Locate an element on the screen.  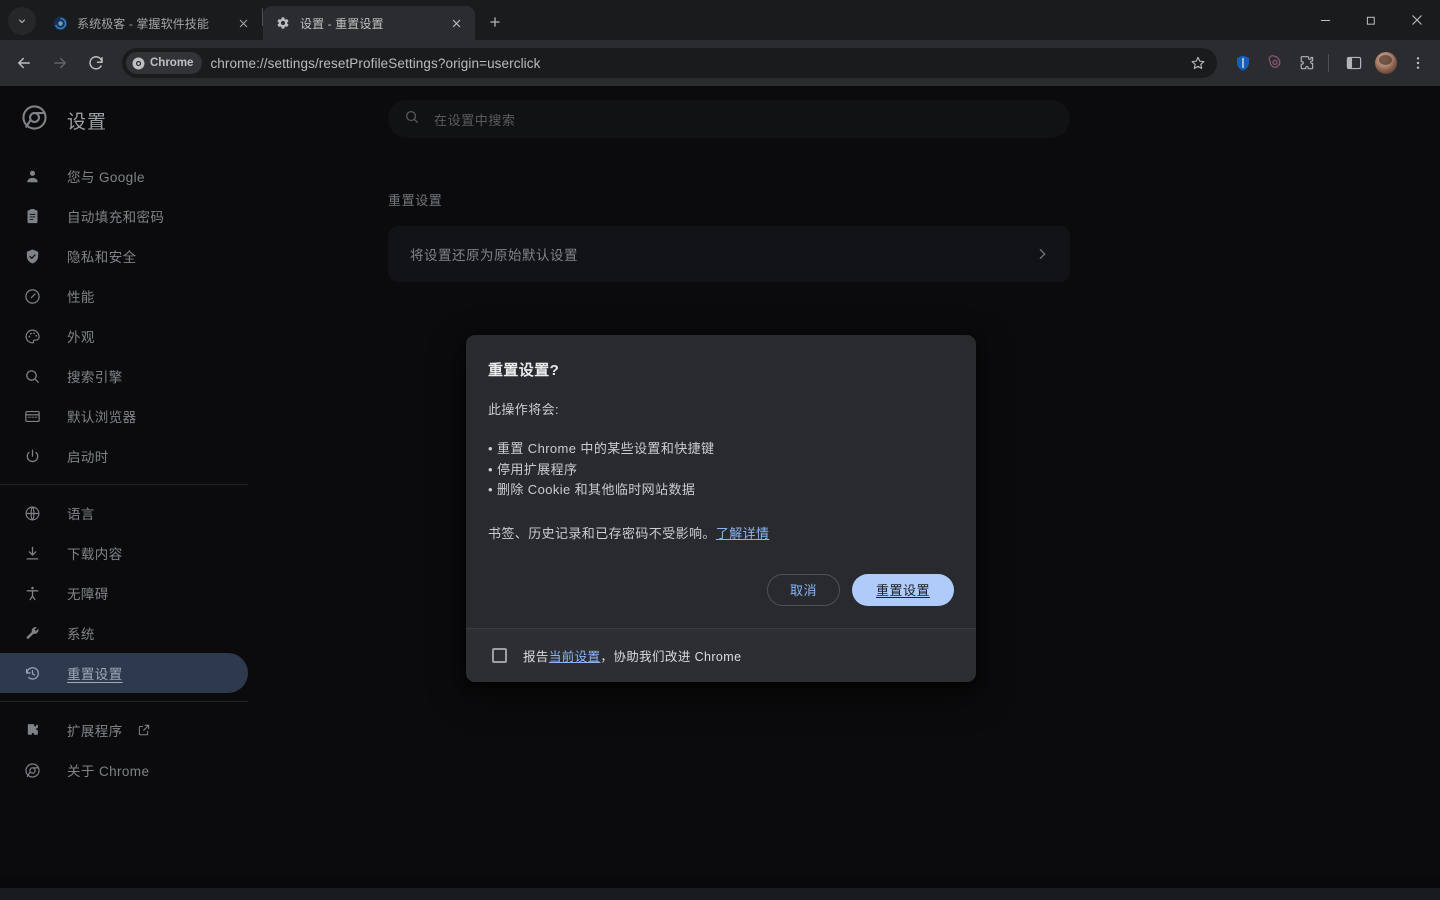
report-settings-checkbox is located at coordinates (499, 655).